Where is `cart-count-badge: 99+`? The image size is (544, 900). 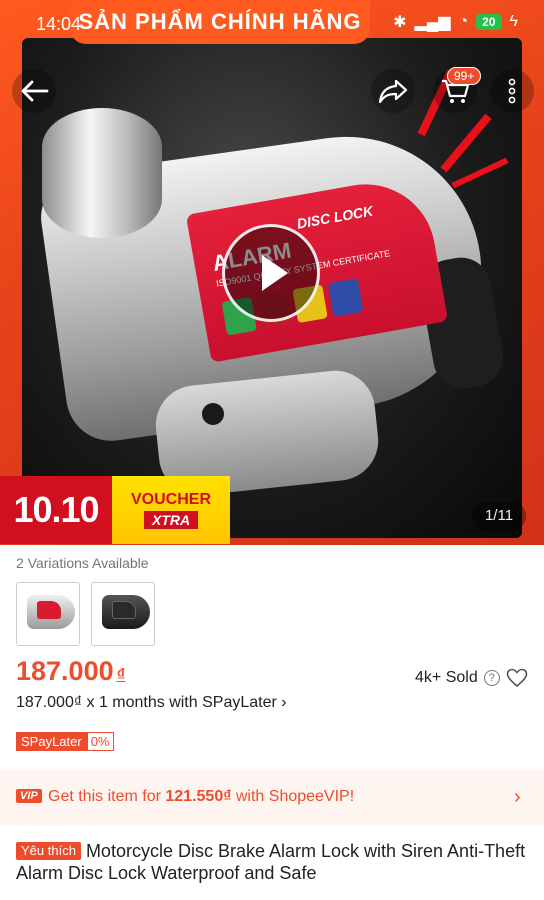
cart-count-badge: 99+ is located at coordinates (464, 76).